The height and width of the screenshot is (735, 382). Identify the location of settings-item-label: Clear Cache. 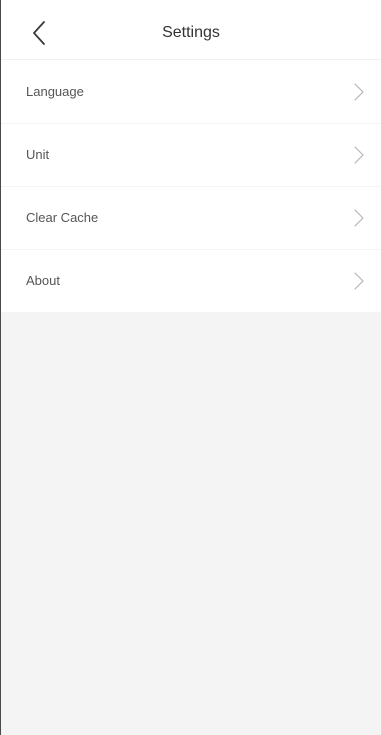
(62, 217).